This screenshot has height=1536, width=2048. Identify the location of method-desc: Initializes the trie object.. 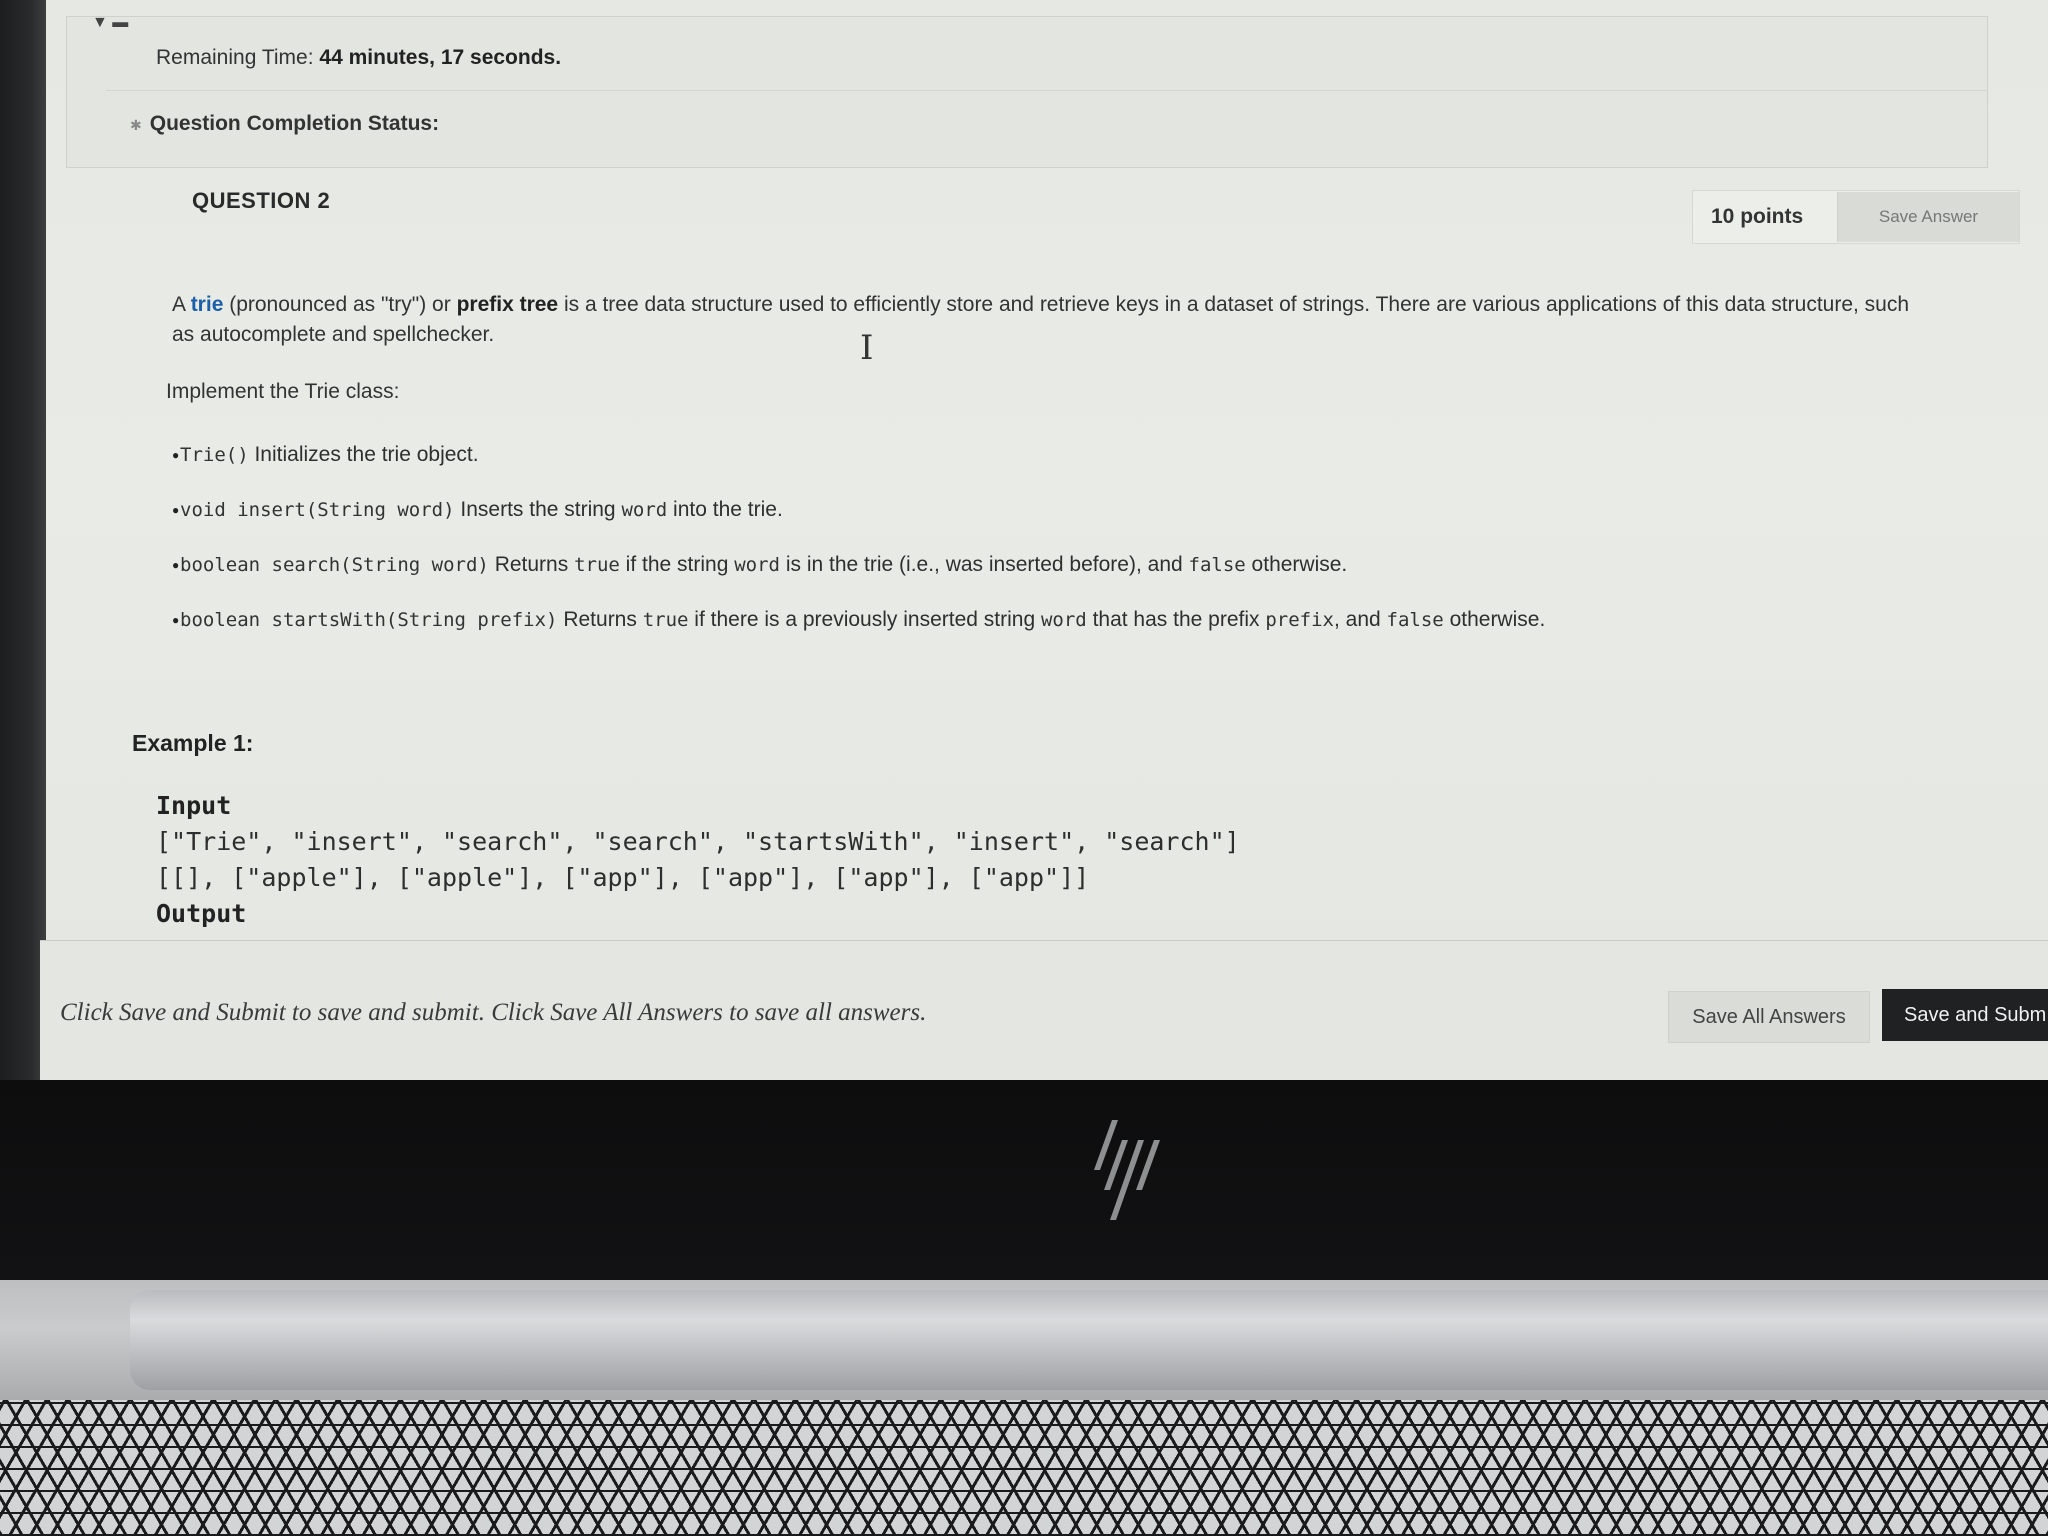
(363, 454).